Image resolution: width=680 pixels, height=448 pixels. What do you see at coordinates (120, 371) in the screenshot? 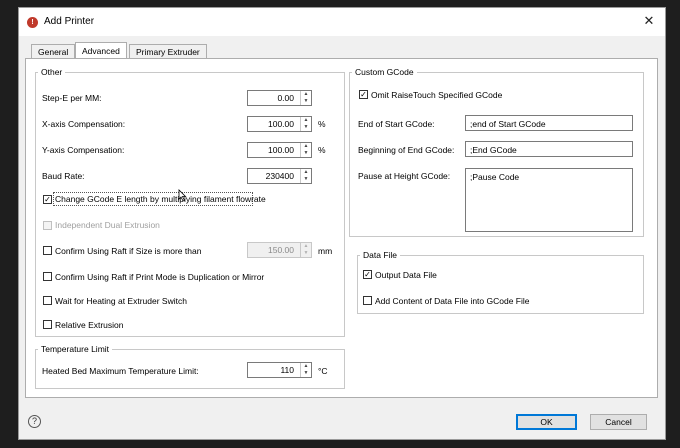
I see `bed-max-temp-label: Heated Bed Maximum Temperature Limit:` at bounding box center [120, 371].